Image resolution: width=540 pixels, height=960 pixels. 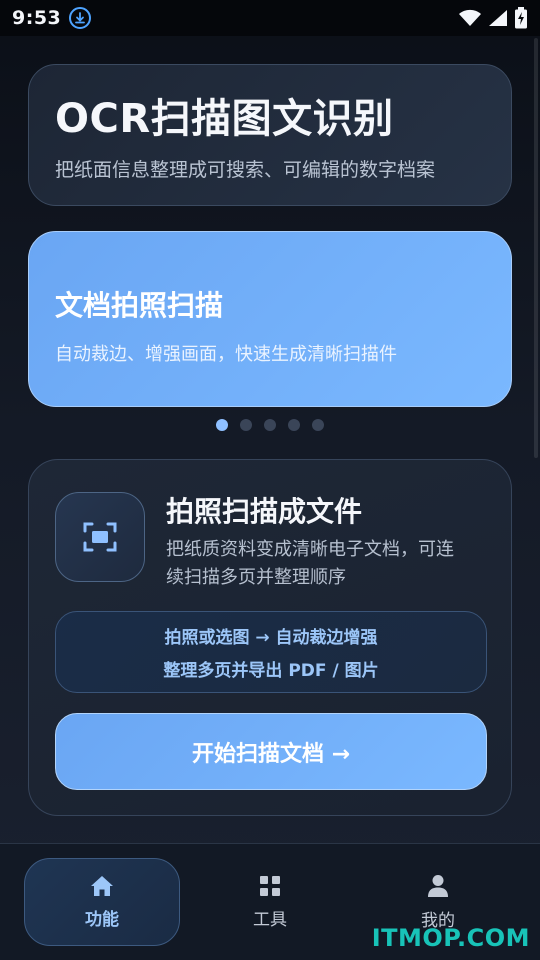 I want to click on download-icon, so click(x=80, y=18).